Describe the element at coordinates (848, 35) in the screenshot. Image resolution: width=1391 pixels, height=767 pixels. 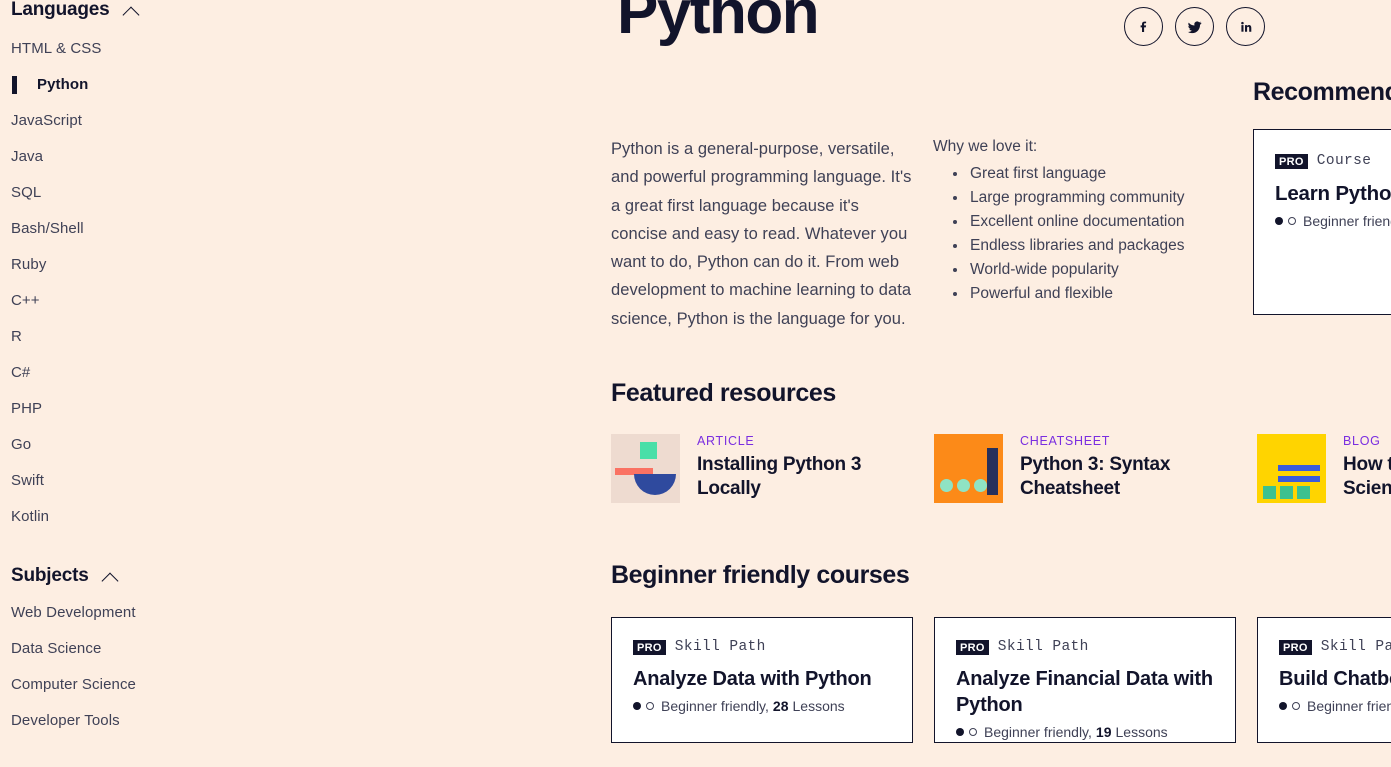
I see `hero: Python` at that location.